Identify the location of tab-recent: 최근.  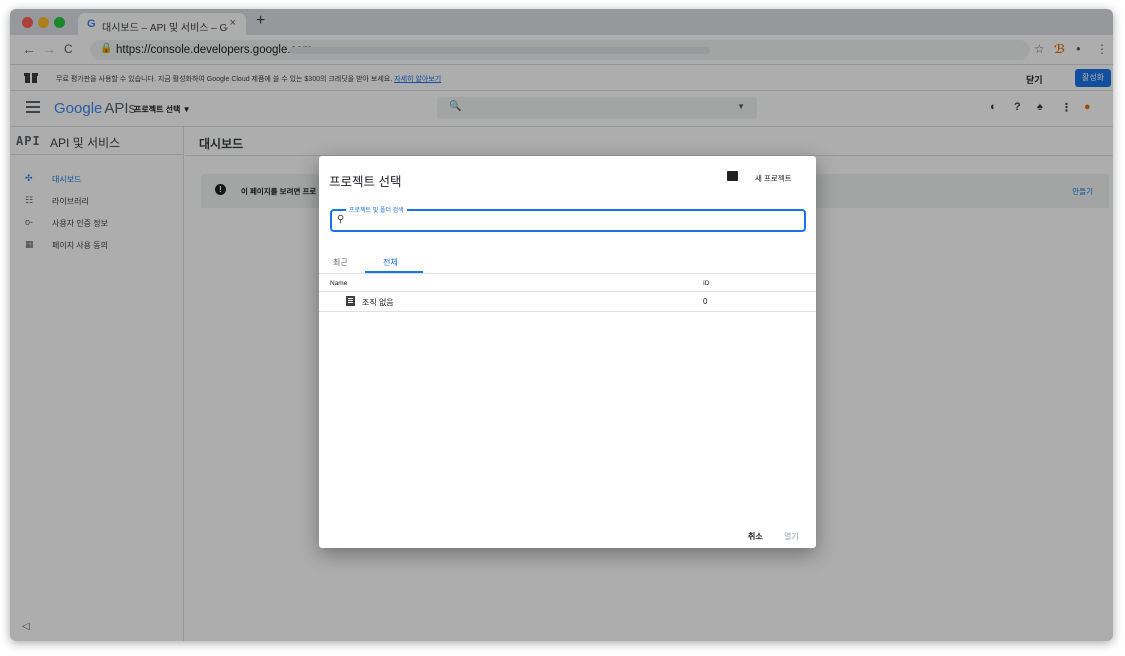
(340, 262).